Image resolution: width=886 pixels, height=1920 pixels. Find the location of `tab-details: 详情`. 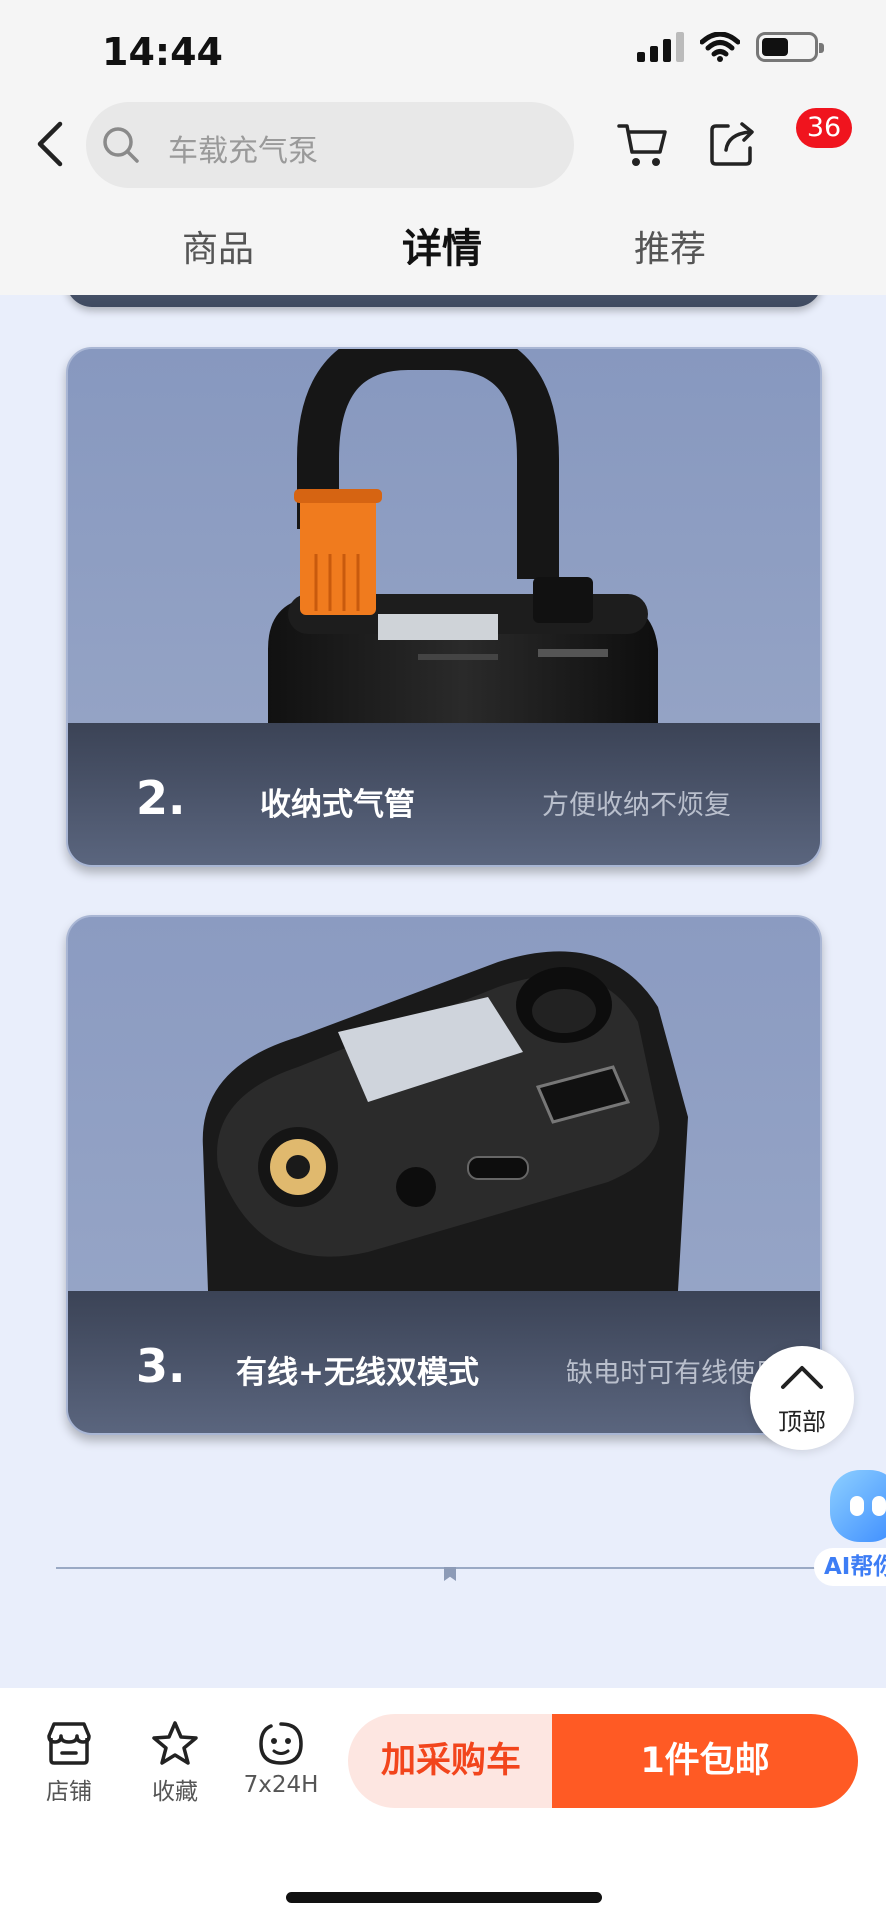

tab-details: 详情 is located at coordinates (442, 245).